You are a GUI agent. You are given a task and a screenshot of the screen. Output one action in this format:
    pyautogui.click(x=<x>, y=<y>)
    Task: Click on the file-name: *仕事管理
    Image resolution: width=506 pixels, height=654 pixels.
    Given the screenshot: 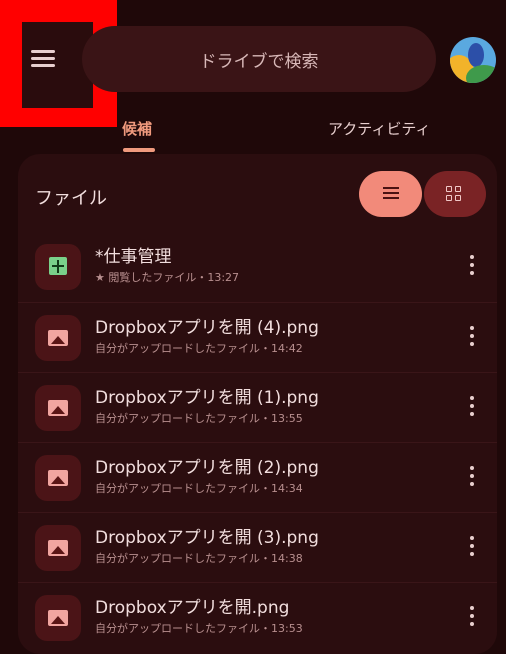 What is the action you would take?
    pyautogui.click(x=133, y=257)
    